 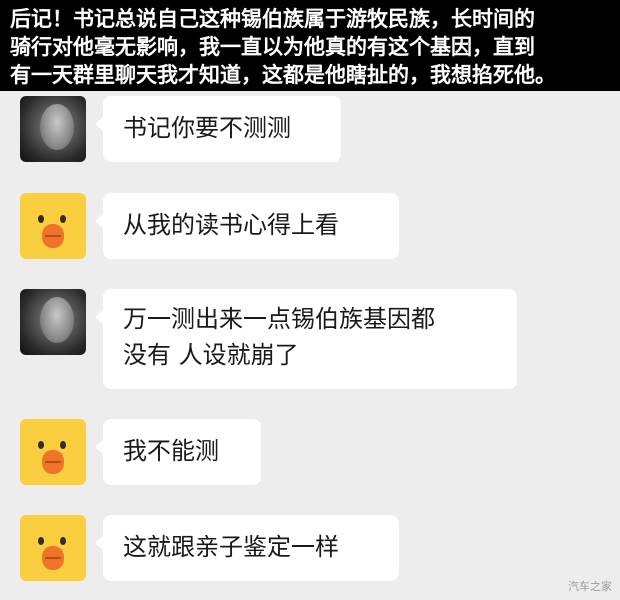 I want to click on caption-line-3: 有一天群里聊天我才知道，这都是他瞎扯的，我想掐死他。, so click(x=283, y=75).